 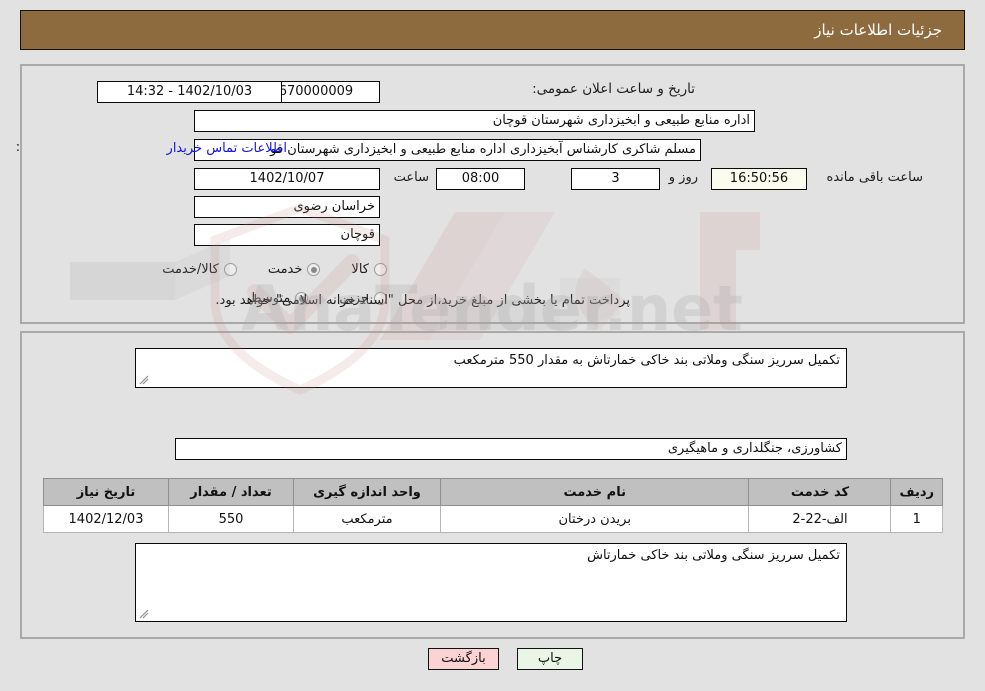 What do you see at coordinates (511, 449) in the screenshot?
I see `service-group-value: کشاورزی، جنگلداری و ماهیگیری` at bounding box center [511, 449].